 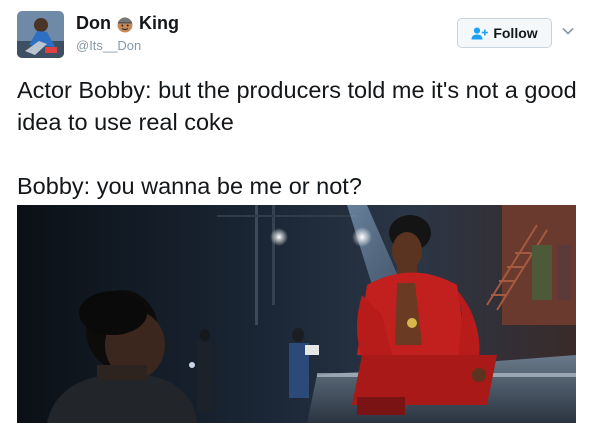 I want to click on user-handle: @Its__Don, so click(x=108, y=45).